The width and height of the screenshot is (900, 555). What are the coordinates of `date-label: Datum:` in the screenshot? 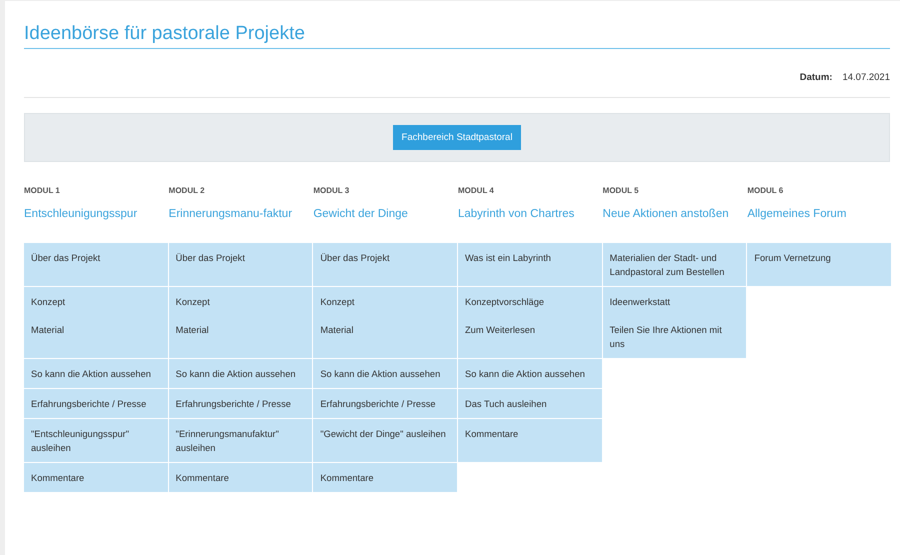 It's located at (816, 77).